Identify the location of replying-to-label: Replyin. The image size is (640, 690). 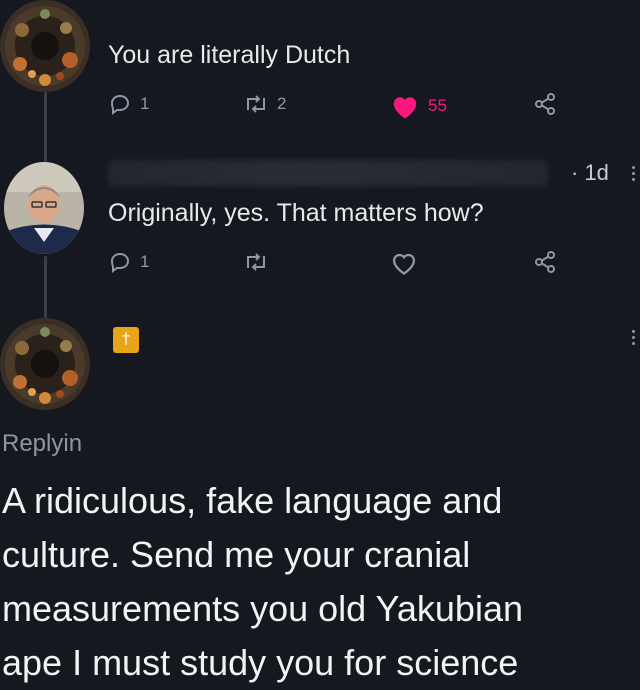
(42, 443).